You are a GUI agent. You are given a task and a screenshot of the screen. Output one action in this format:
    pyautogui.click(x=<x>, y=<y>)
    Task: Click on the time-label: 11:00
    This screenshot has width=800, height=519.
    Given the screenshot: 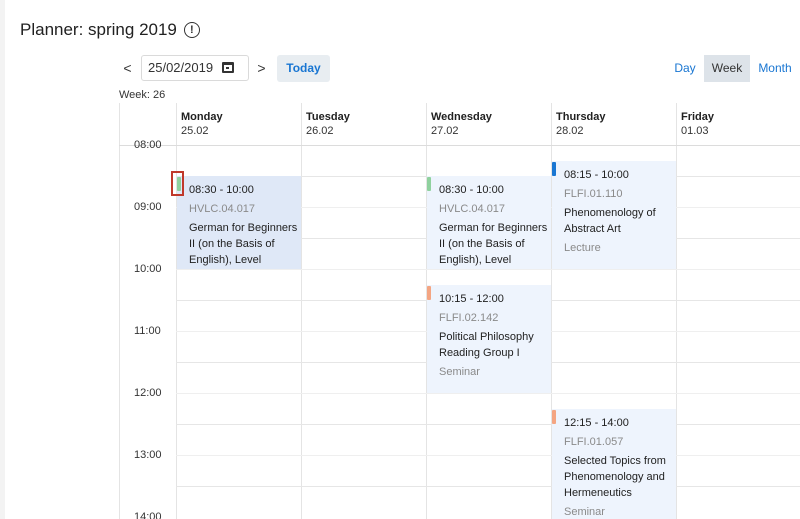 What is the action you would take?
    pyautogui.click(x=147, y=331)
    